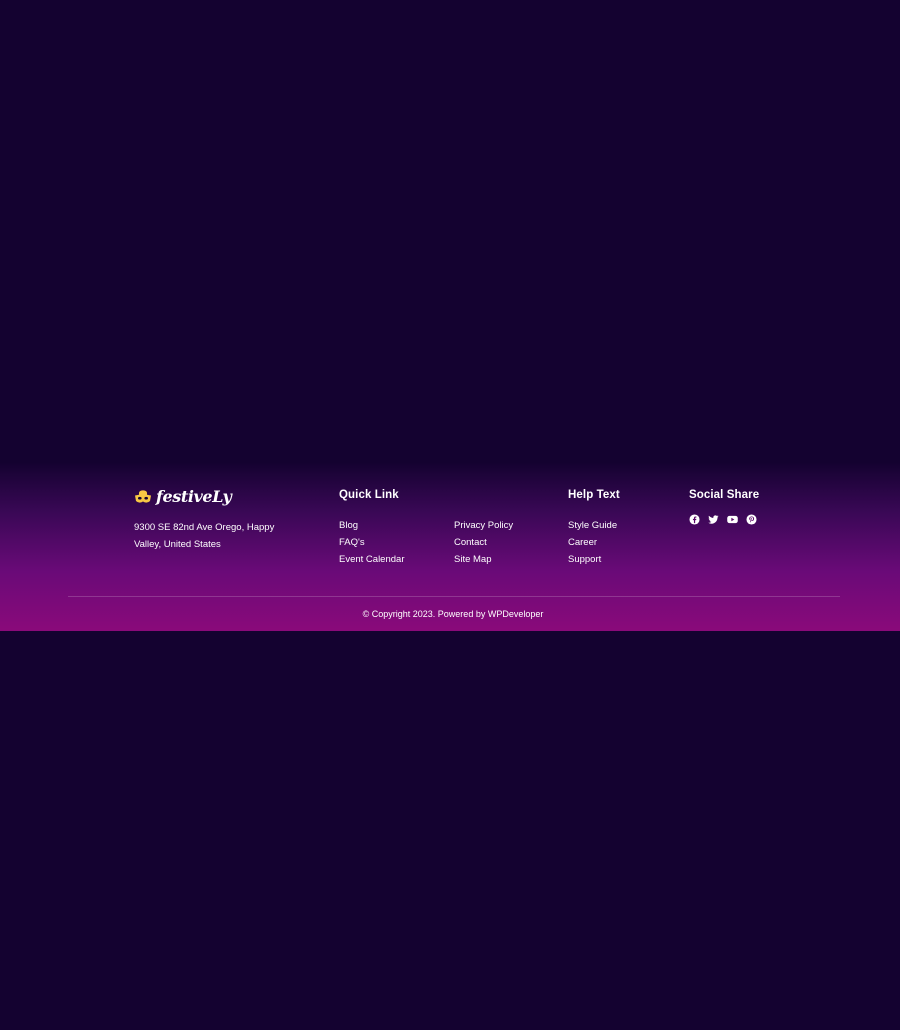 The width and height of the screenshot is (900, 1030). I want to click on social-share-heading: Social Share, so click(724, 495).